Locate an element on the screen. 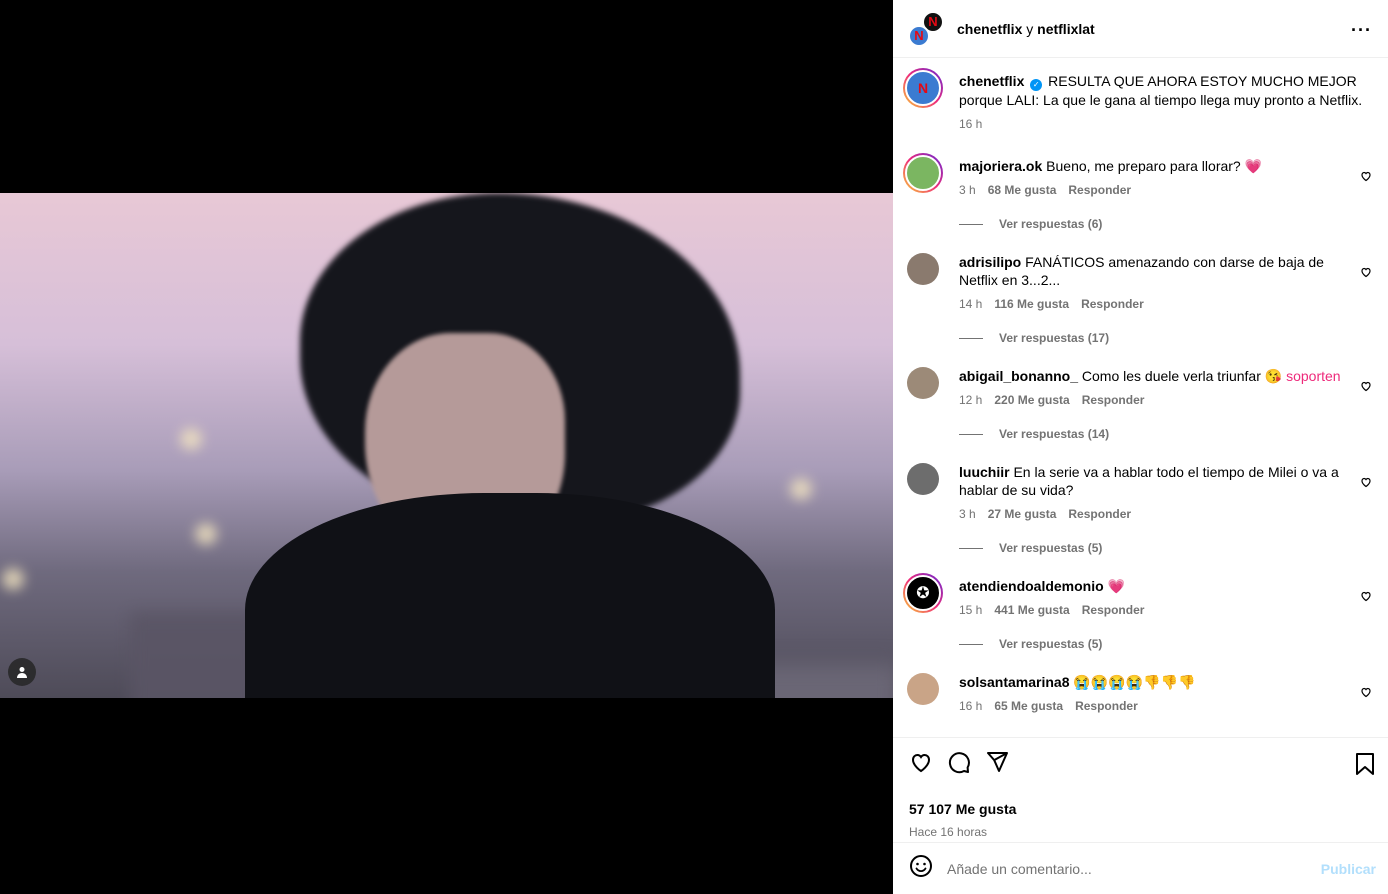 This screenshot has height=894, width=1388. comment-username: adrisilipo is located at coordinates (990, 262).